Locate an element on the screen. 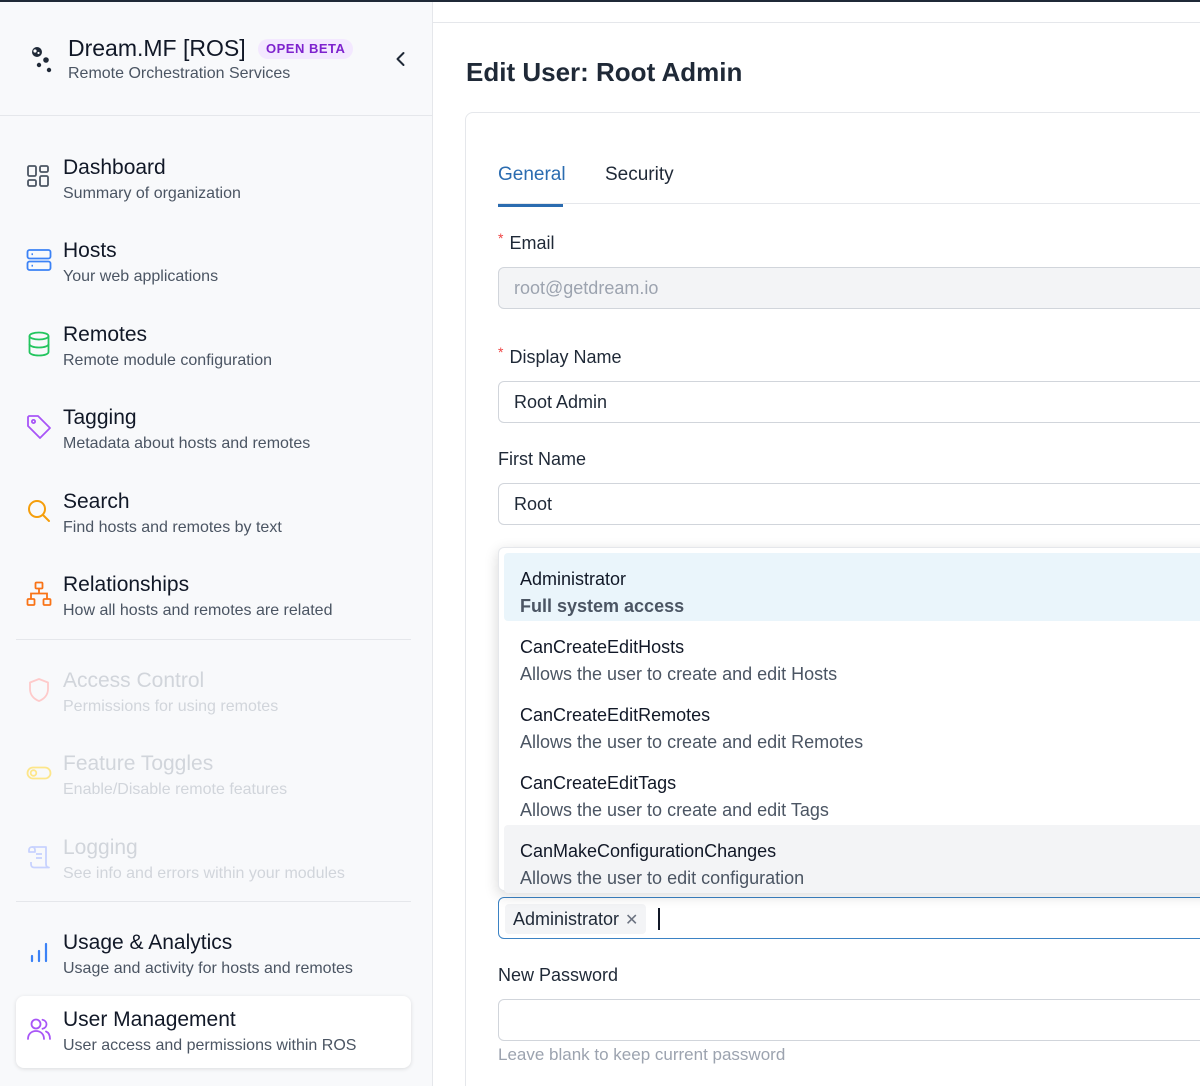 Image resolution: width=1200 pixels, height=1086 pixels. tab-label: Security is located at coordinates (639, 174).